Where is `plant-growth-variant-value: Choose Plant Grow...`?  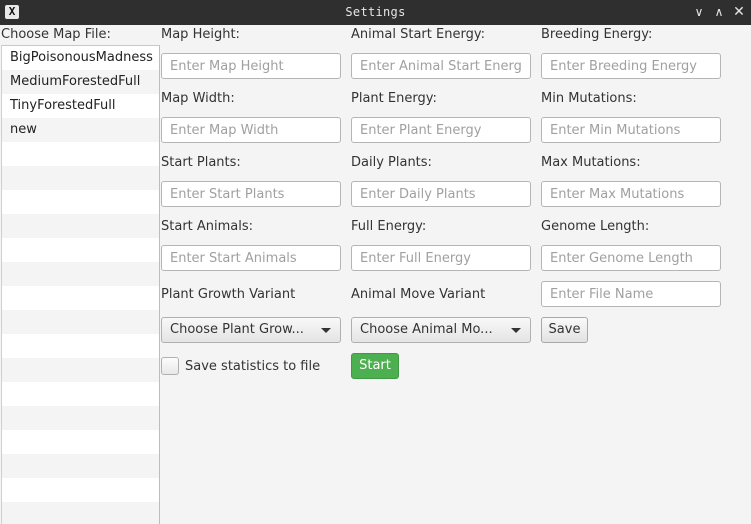
plant-growth-variant-value: Choose Plant Grow... is located at coordinates (237, 329).